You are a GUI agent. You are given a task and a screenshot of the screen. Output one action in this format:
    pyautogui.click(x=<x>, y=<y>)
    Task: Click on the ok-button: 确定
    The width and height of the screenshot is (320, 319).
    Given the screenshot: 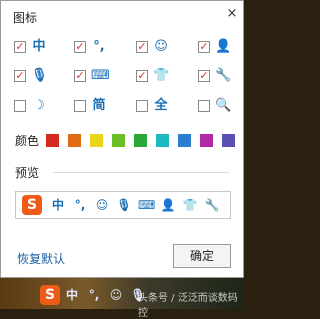 What is the action you would take?
    pyautogui.click(x=202, y=256)
    